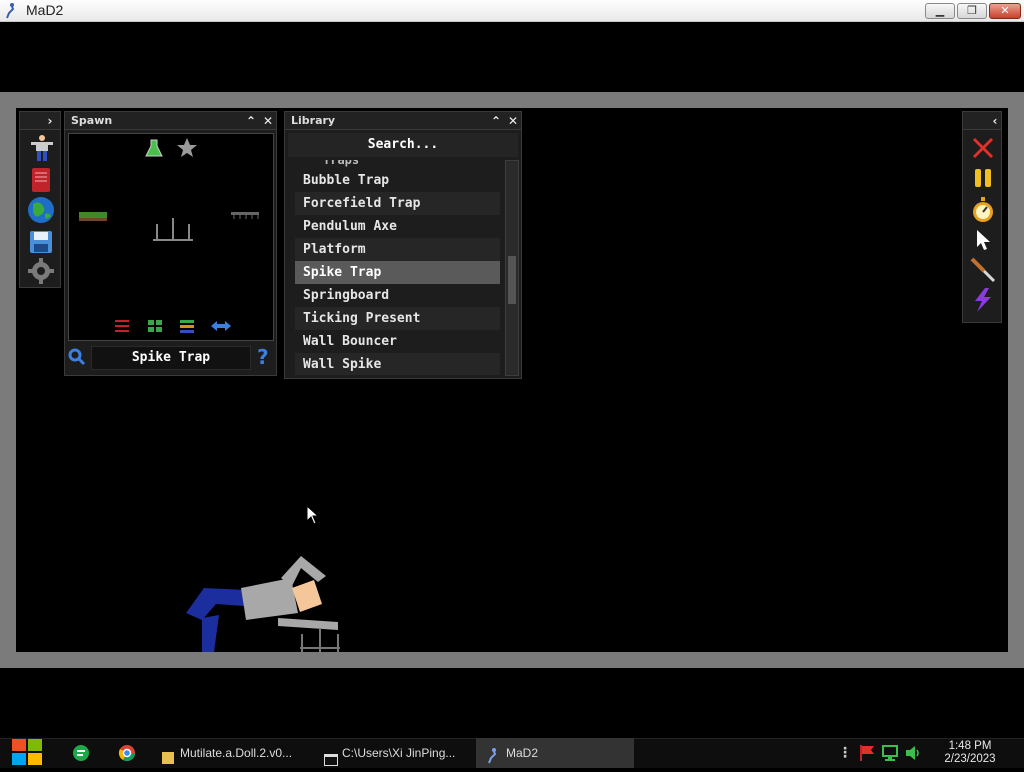 The width and height of the screenshot is (1024, 772). I want to click on swap-arrows-icon, so click(221, 326).